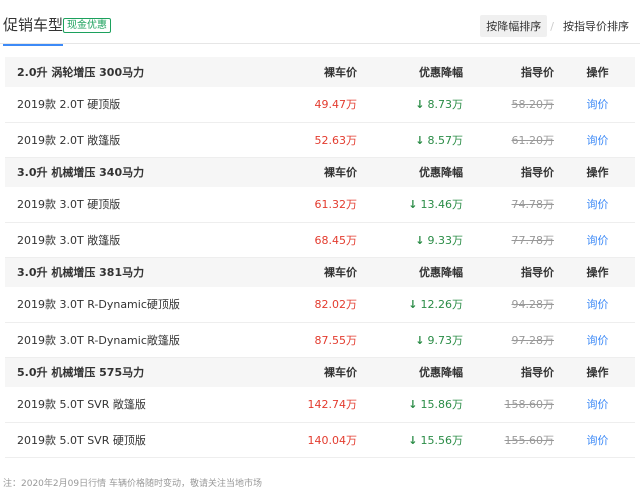 Image resolution: width=640 pixels, height=494 pixels. I want to click on guide-cell: 97.28万, so click(516, 339).